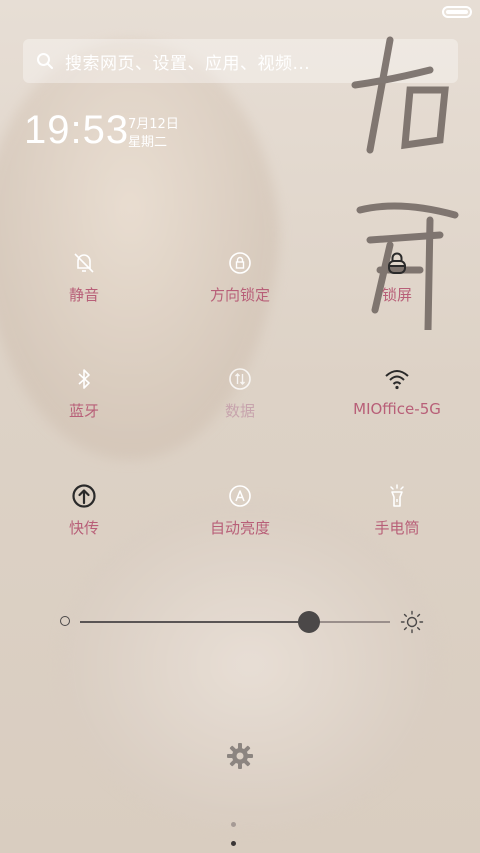  Describe the element at coordinates (240, 518) in the screenshot. I see `tile-auto-brightness: 自动亮度` at that location.